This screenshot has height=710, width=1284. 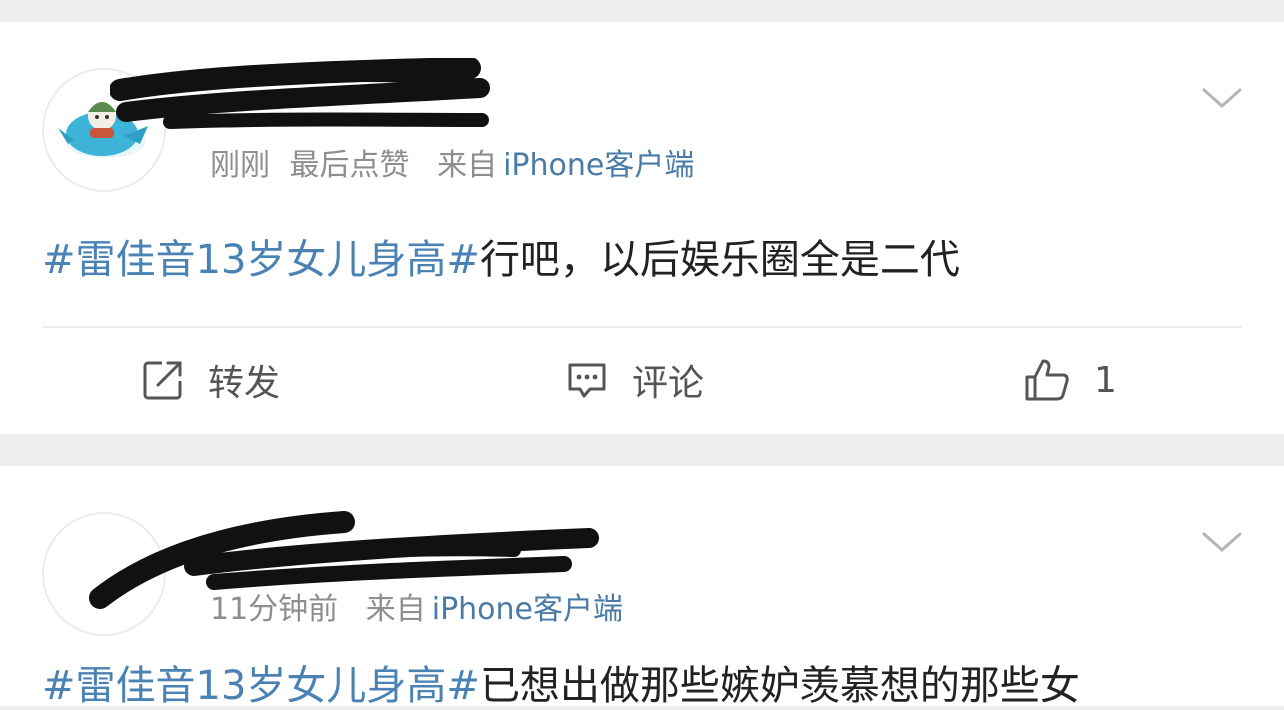 What do you see at coordinates (274, 609) in the screenshot?
I see `post-time: 11分钟前` at bounding box center [274, 609].